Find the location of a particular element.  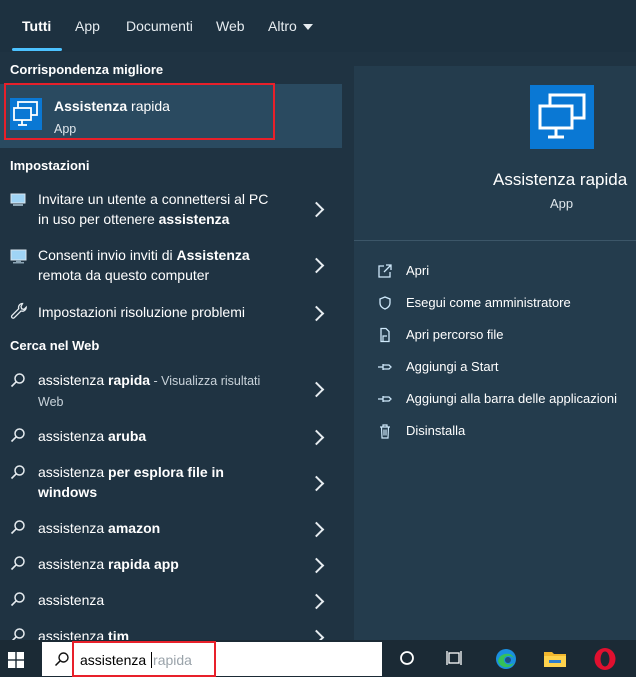

divider is located at coordinates (495, 240).